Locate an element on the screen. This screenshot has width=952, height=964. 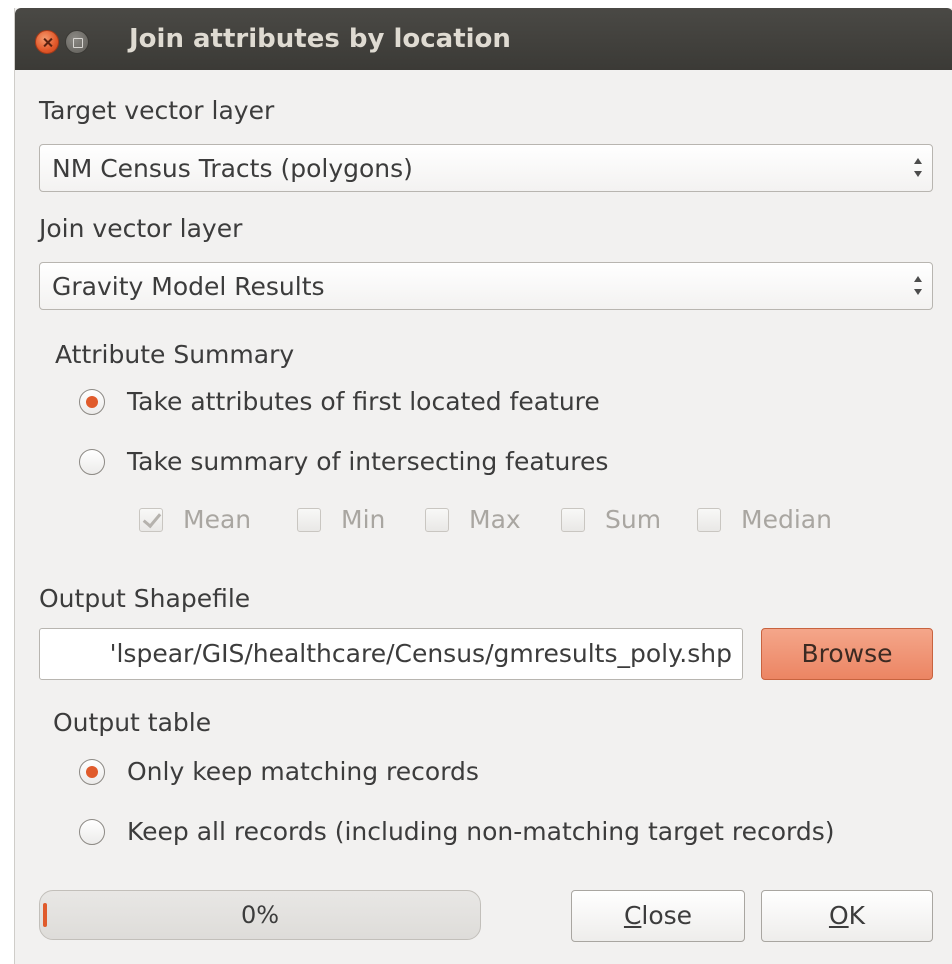
radio-first-located-feature-label: Take attributes of first located feature is located at coordinates (363, 401).